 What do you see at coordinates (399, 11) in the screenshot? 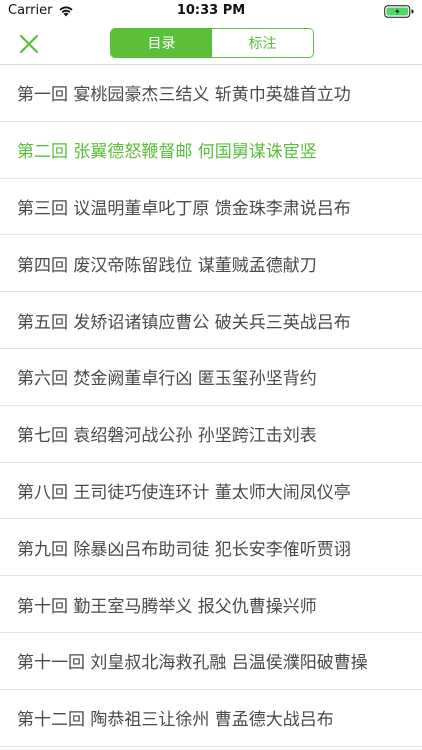
I see `battery-icon` at bounding box center [399, 11].